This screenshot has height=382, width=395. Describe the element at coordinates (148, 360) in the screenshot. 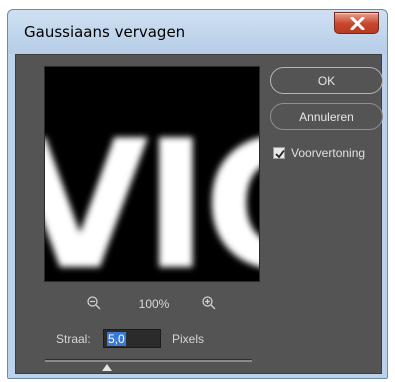

I see `radius-slider-track` at that location.